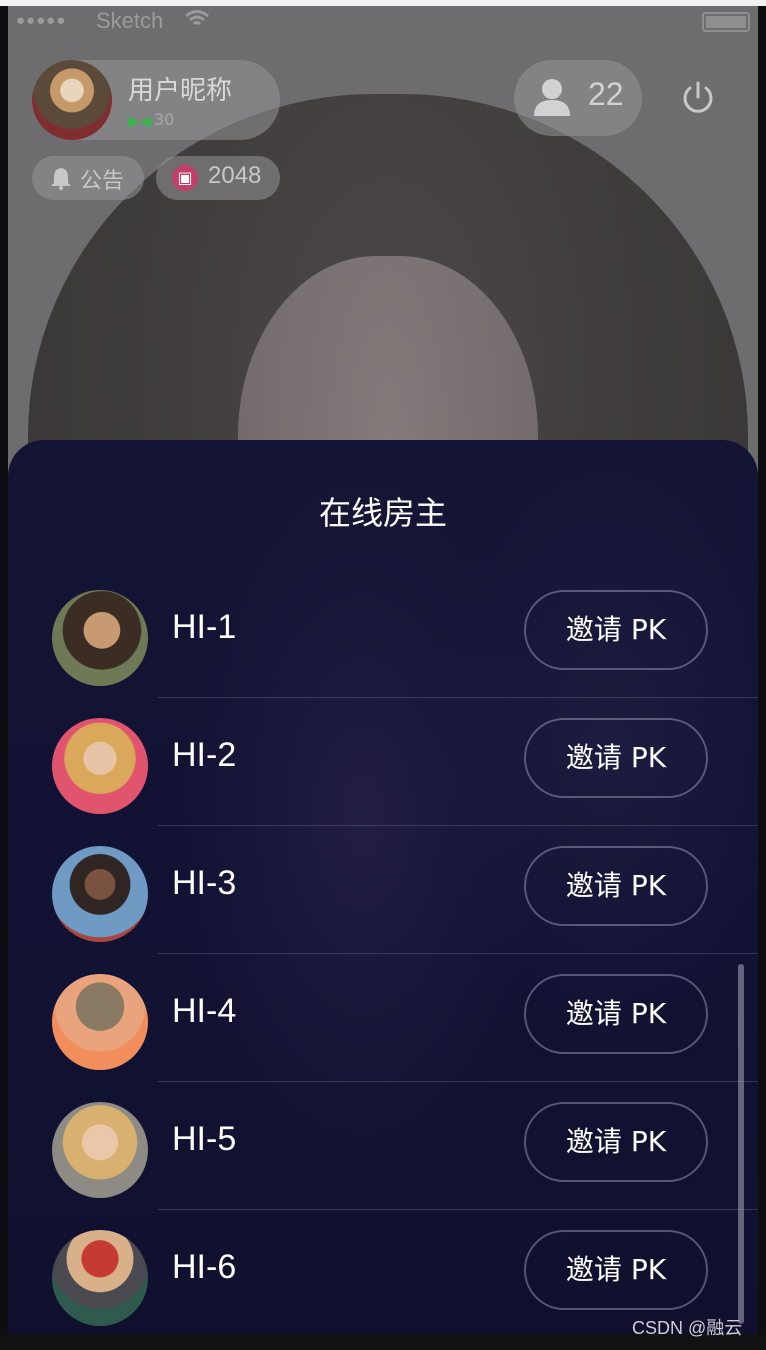 Image resolution: width=766 pixels, height=1350 pixels. I want to click on scrollbar, so click(741, 1144).